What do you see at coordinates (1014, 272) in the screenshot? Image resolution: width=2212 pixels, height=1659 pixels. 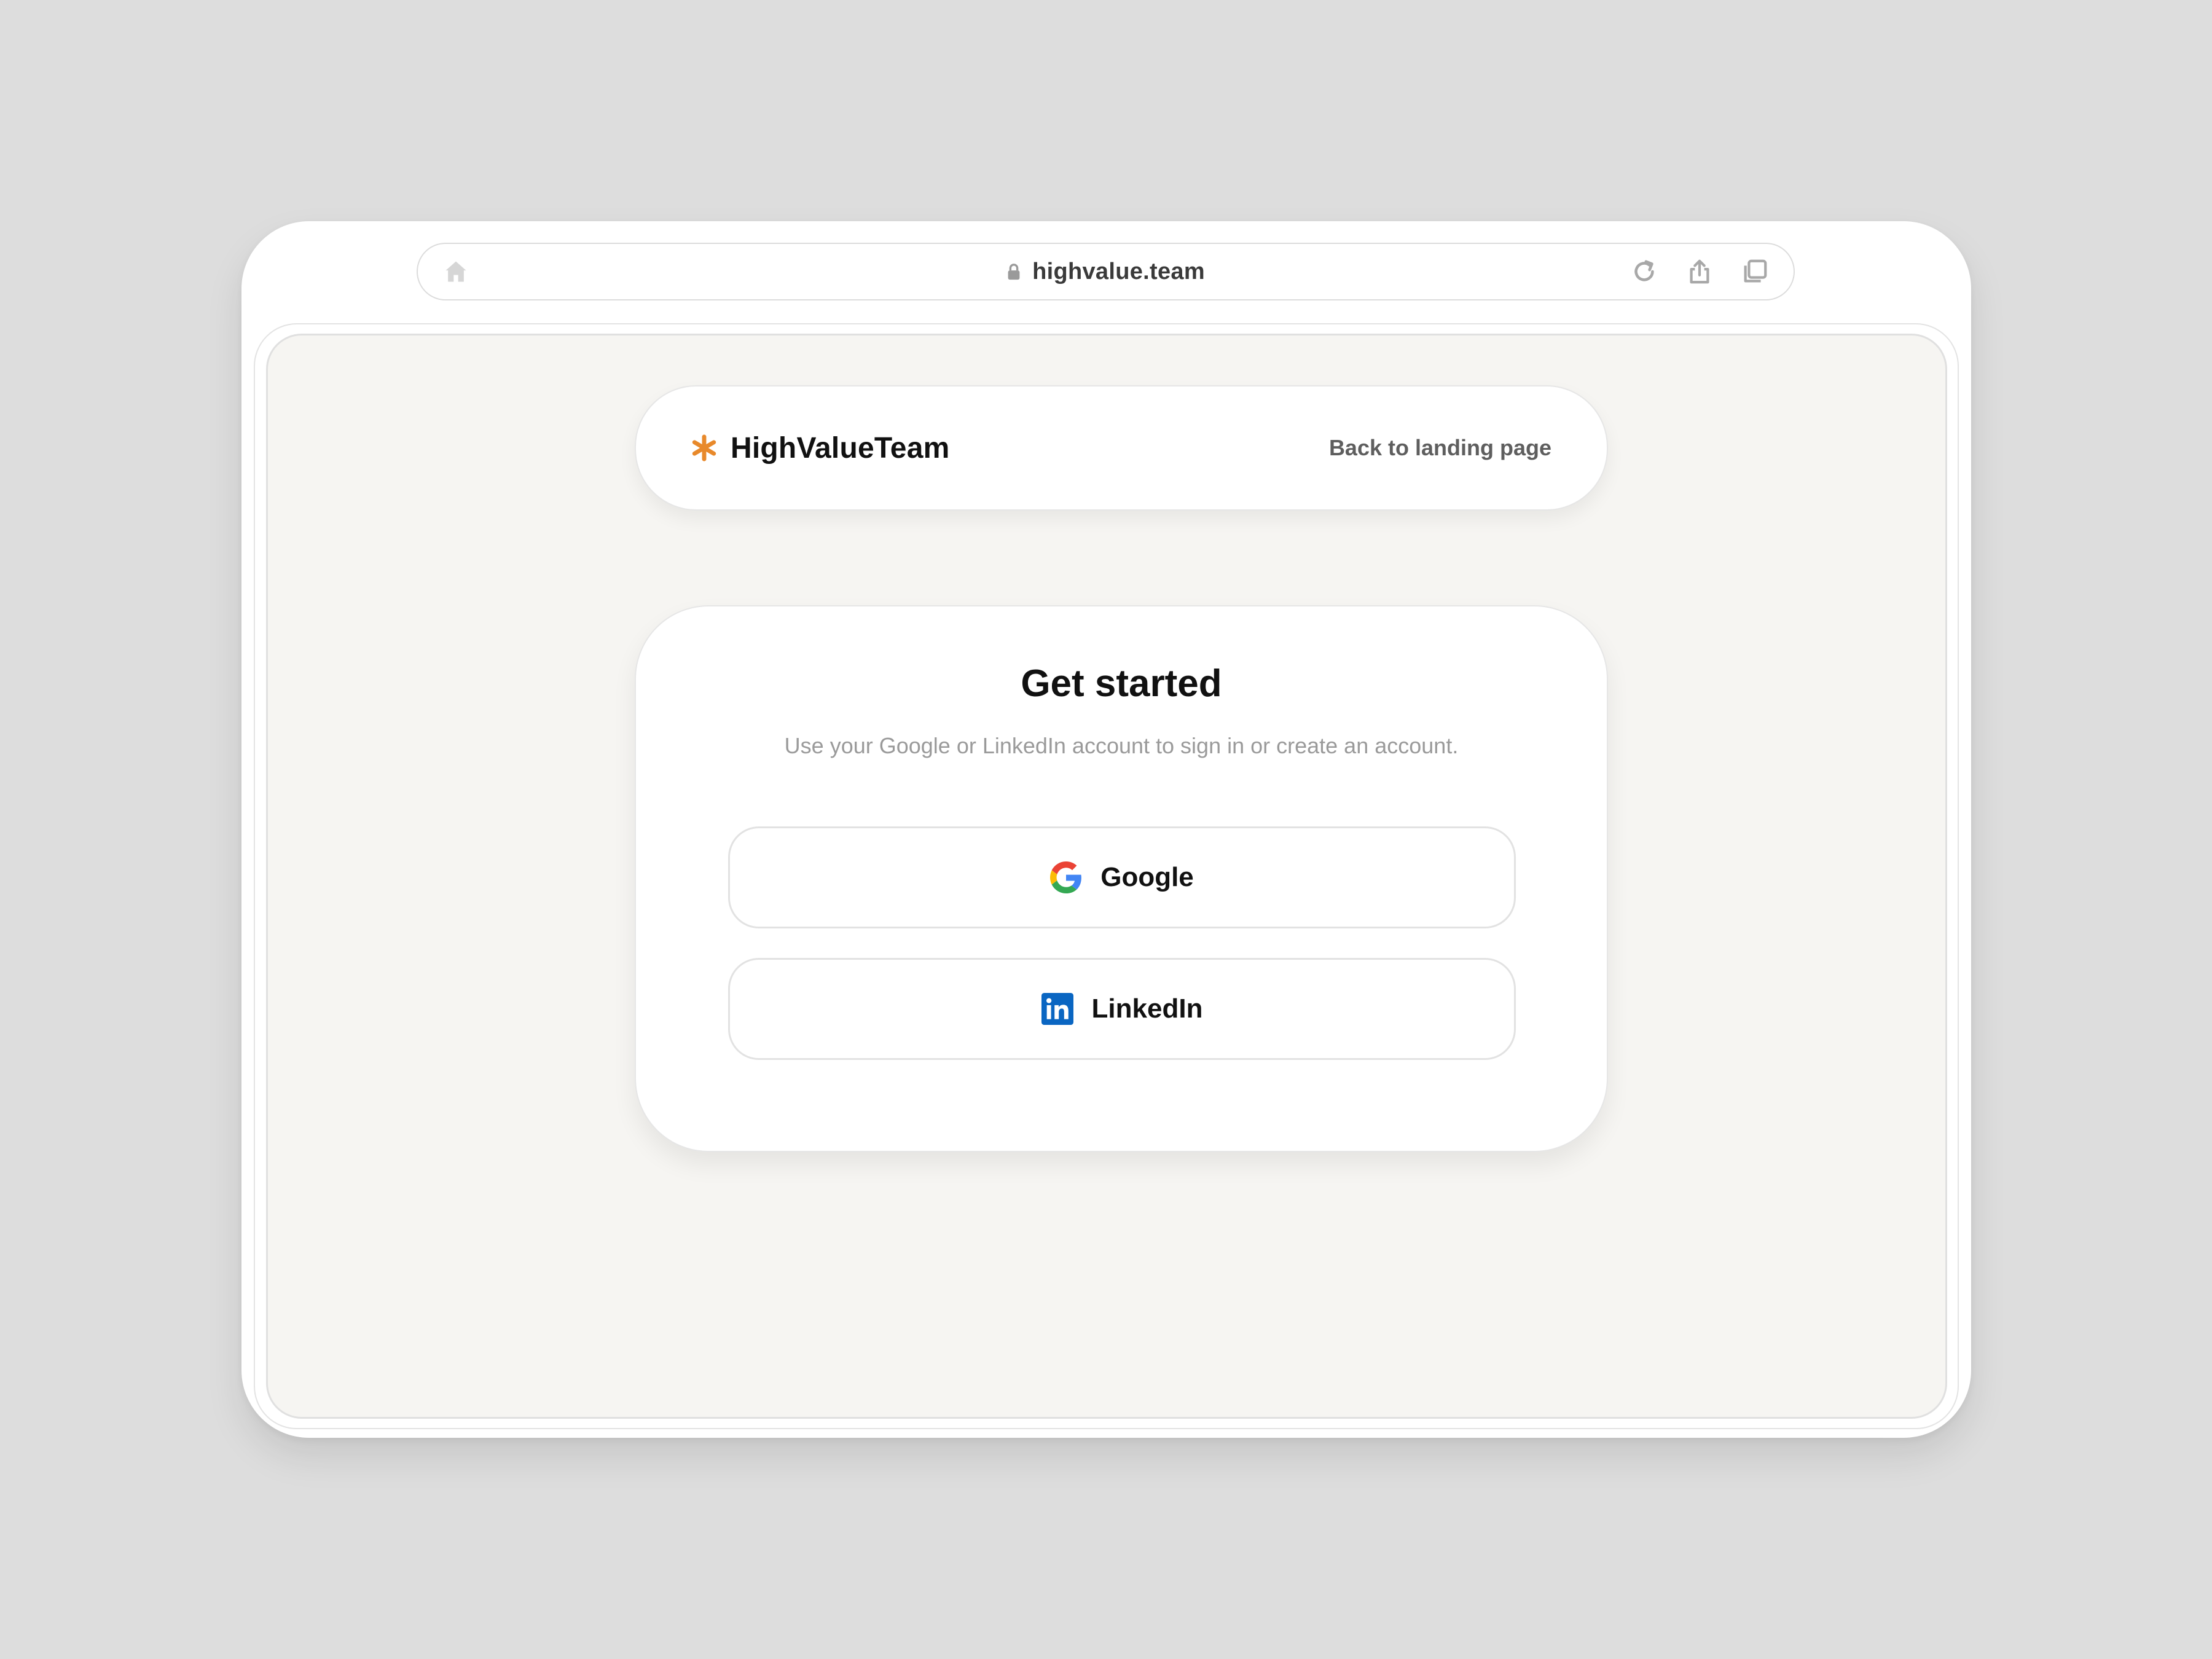 I see `lock-icon` at bounding box center [1014, 272].